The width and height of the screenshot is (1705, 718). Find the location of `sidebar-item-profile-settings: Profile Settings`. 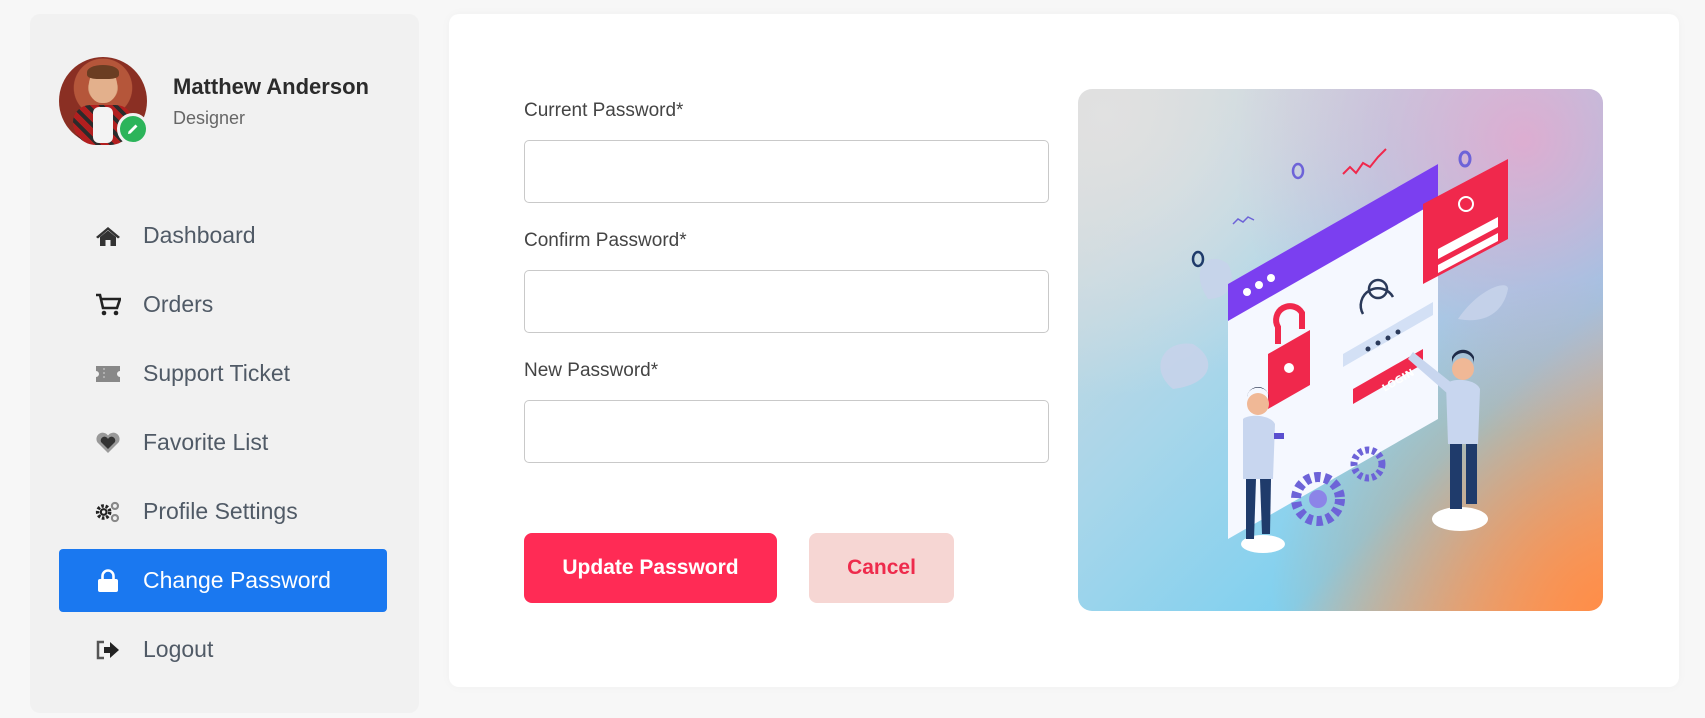

sidebar-item-profile-settings: Profile Settings is located at coordinates (223, 511).